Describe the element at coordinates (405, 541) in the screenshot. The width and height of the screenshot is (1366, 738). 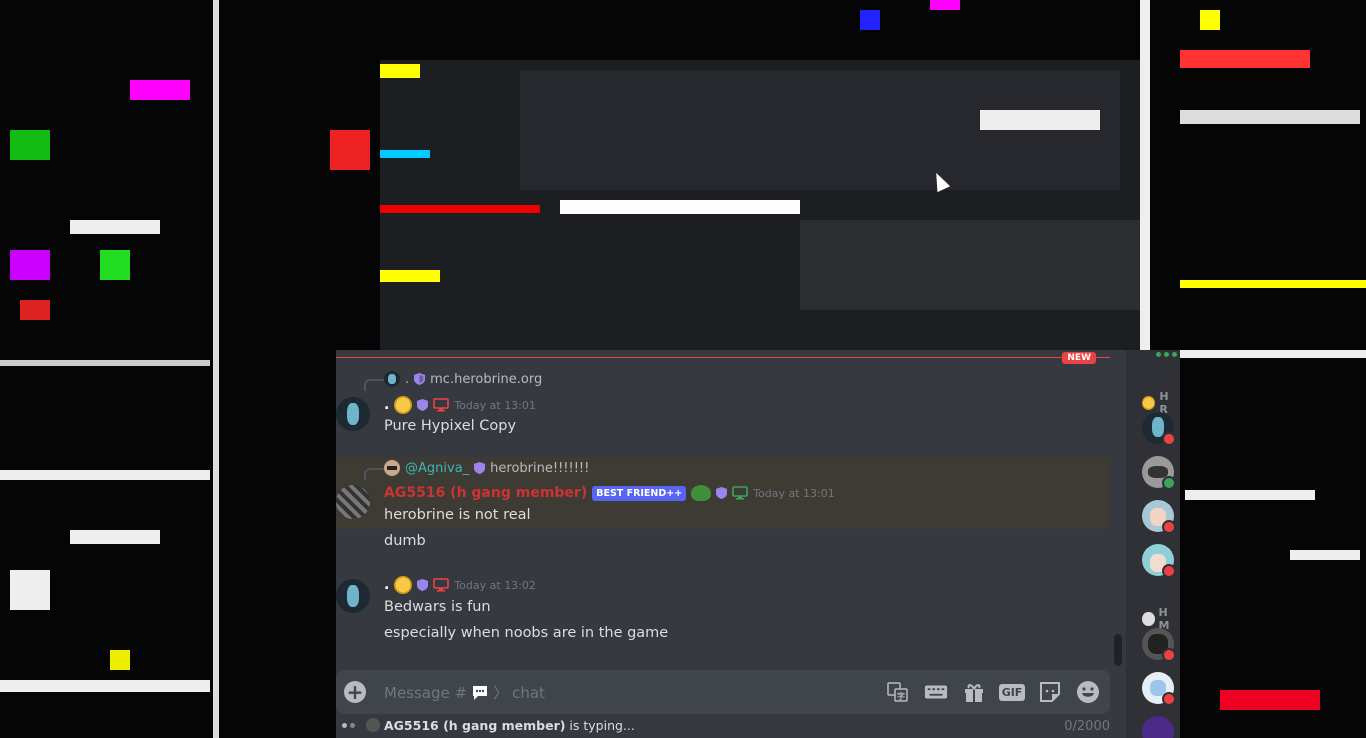
I see `message-line: dumb` at that location.